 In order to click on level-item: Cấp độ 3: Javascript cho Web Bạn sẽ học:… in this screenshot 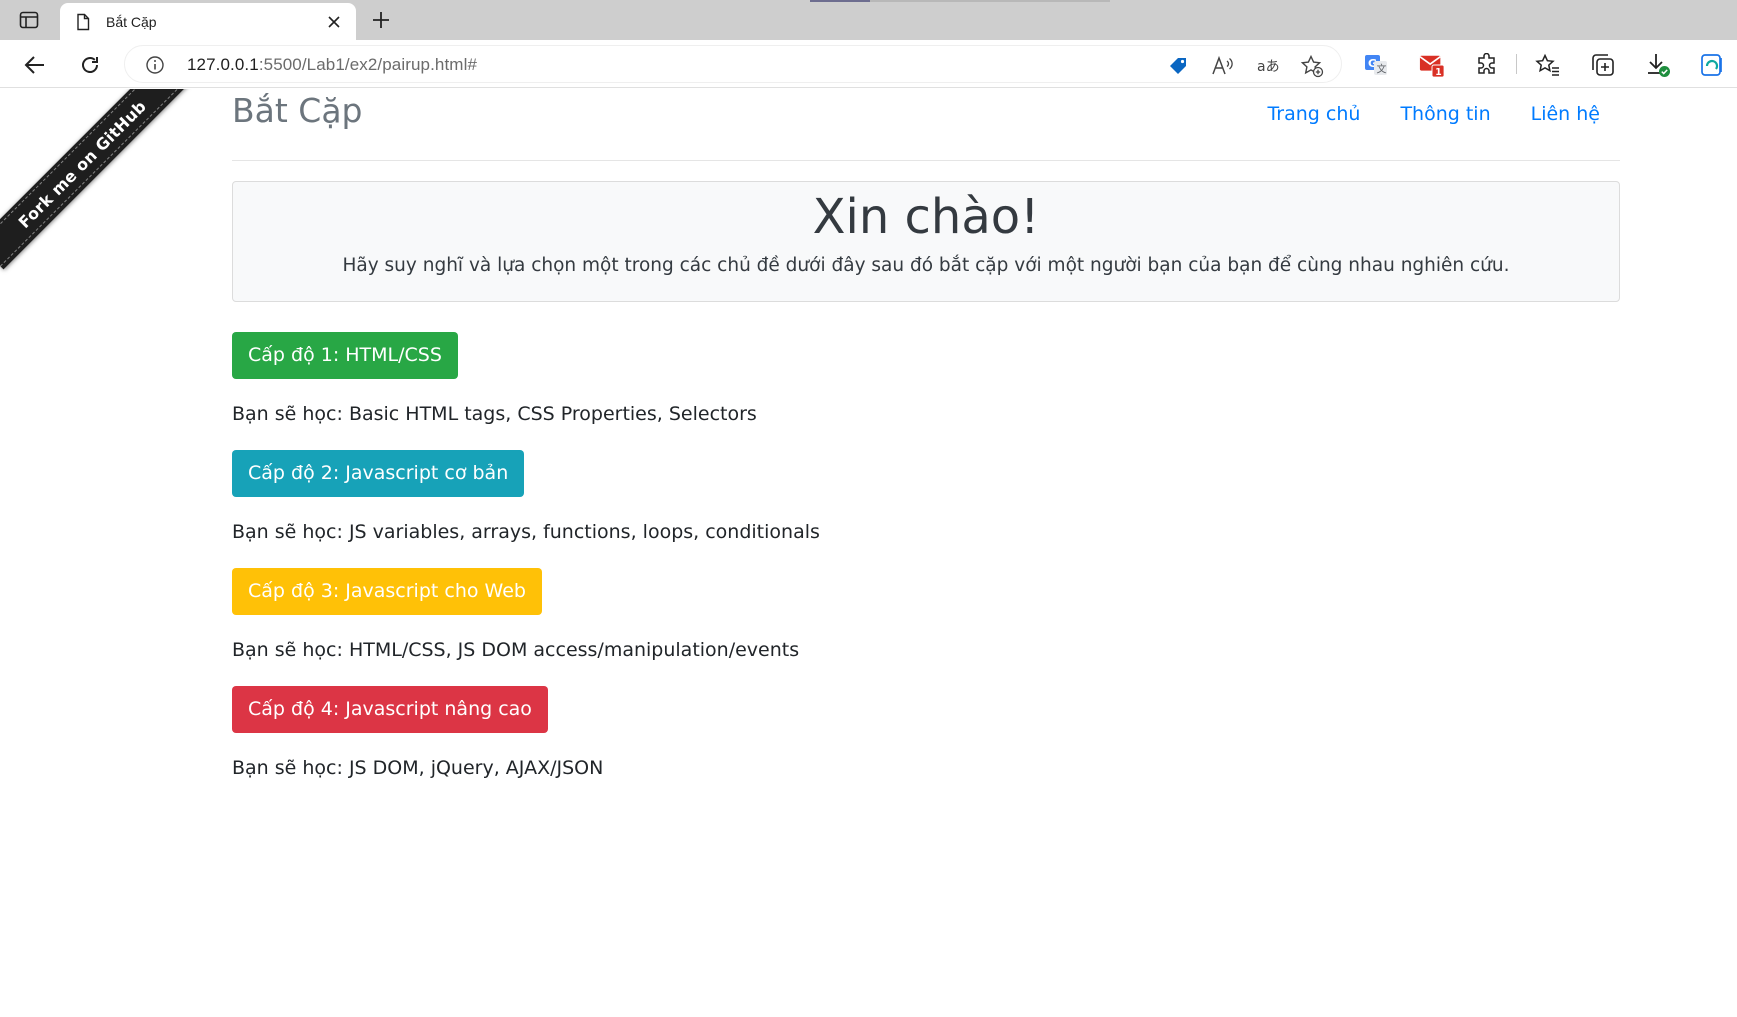, I will do `click(926, 615)`.